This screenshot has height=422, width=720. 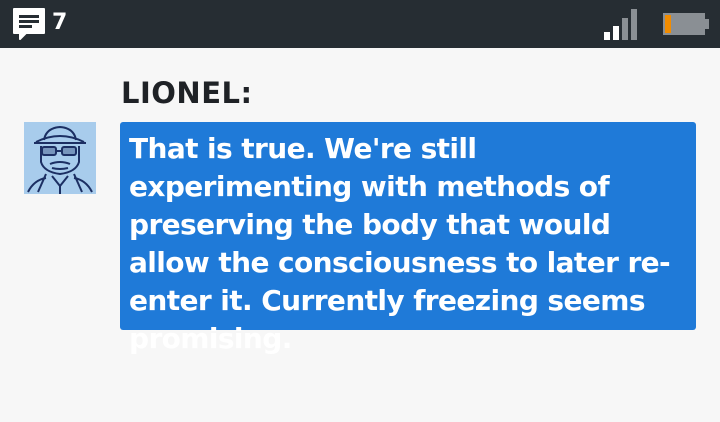 I want to click on battery-low-icon, so click(x=686, y=24).